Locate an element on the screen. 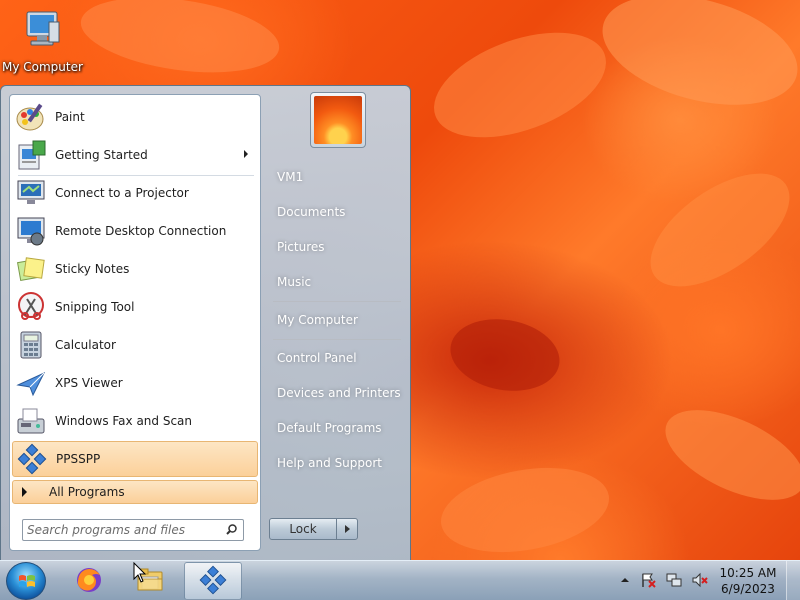 This screenshot has height=600, width=800. right-item-pictures: Pictures is located at coordinates (337, 247).